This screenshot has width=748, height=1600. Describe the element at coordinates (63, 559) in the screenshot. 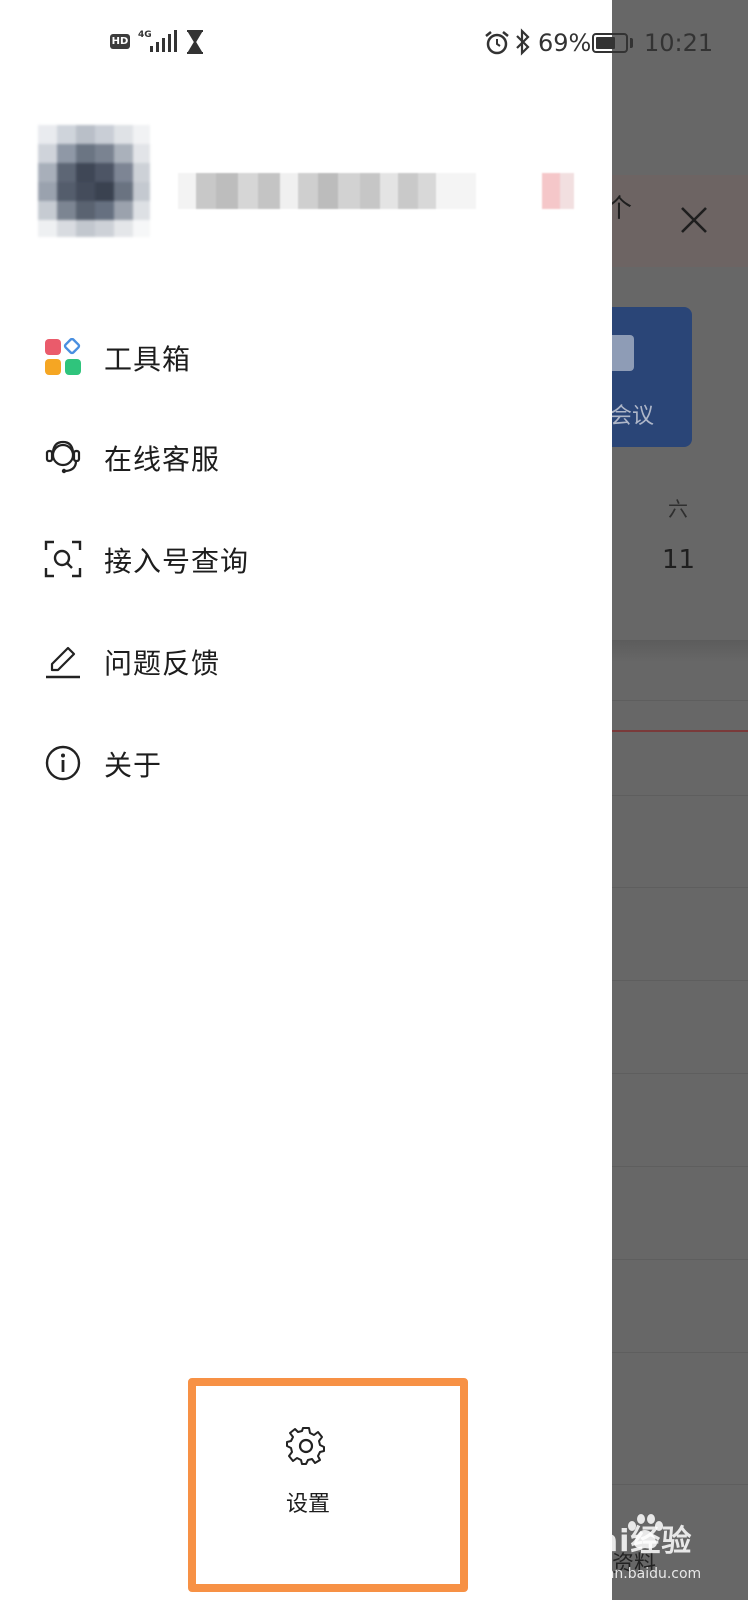

I see `scan-search-icon` at that location.